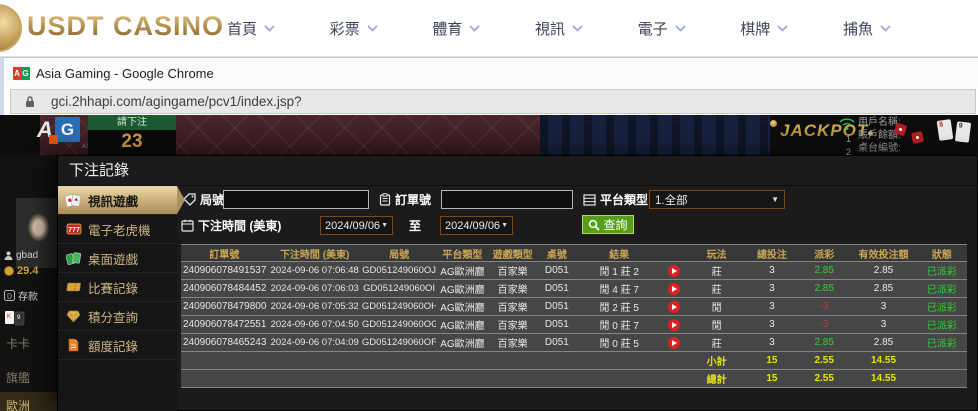 This screenshot has height=411, width=978. I want to click on nav-item: 捕魚, so click(867, 28).